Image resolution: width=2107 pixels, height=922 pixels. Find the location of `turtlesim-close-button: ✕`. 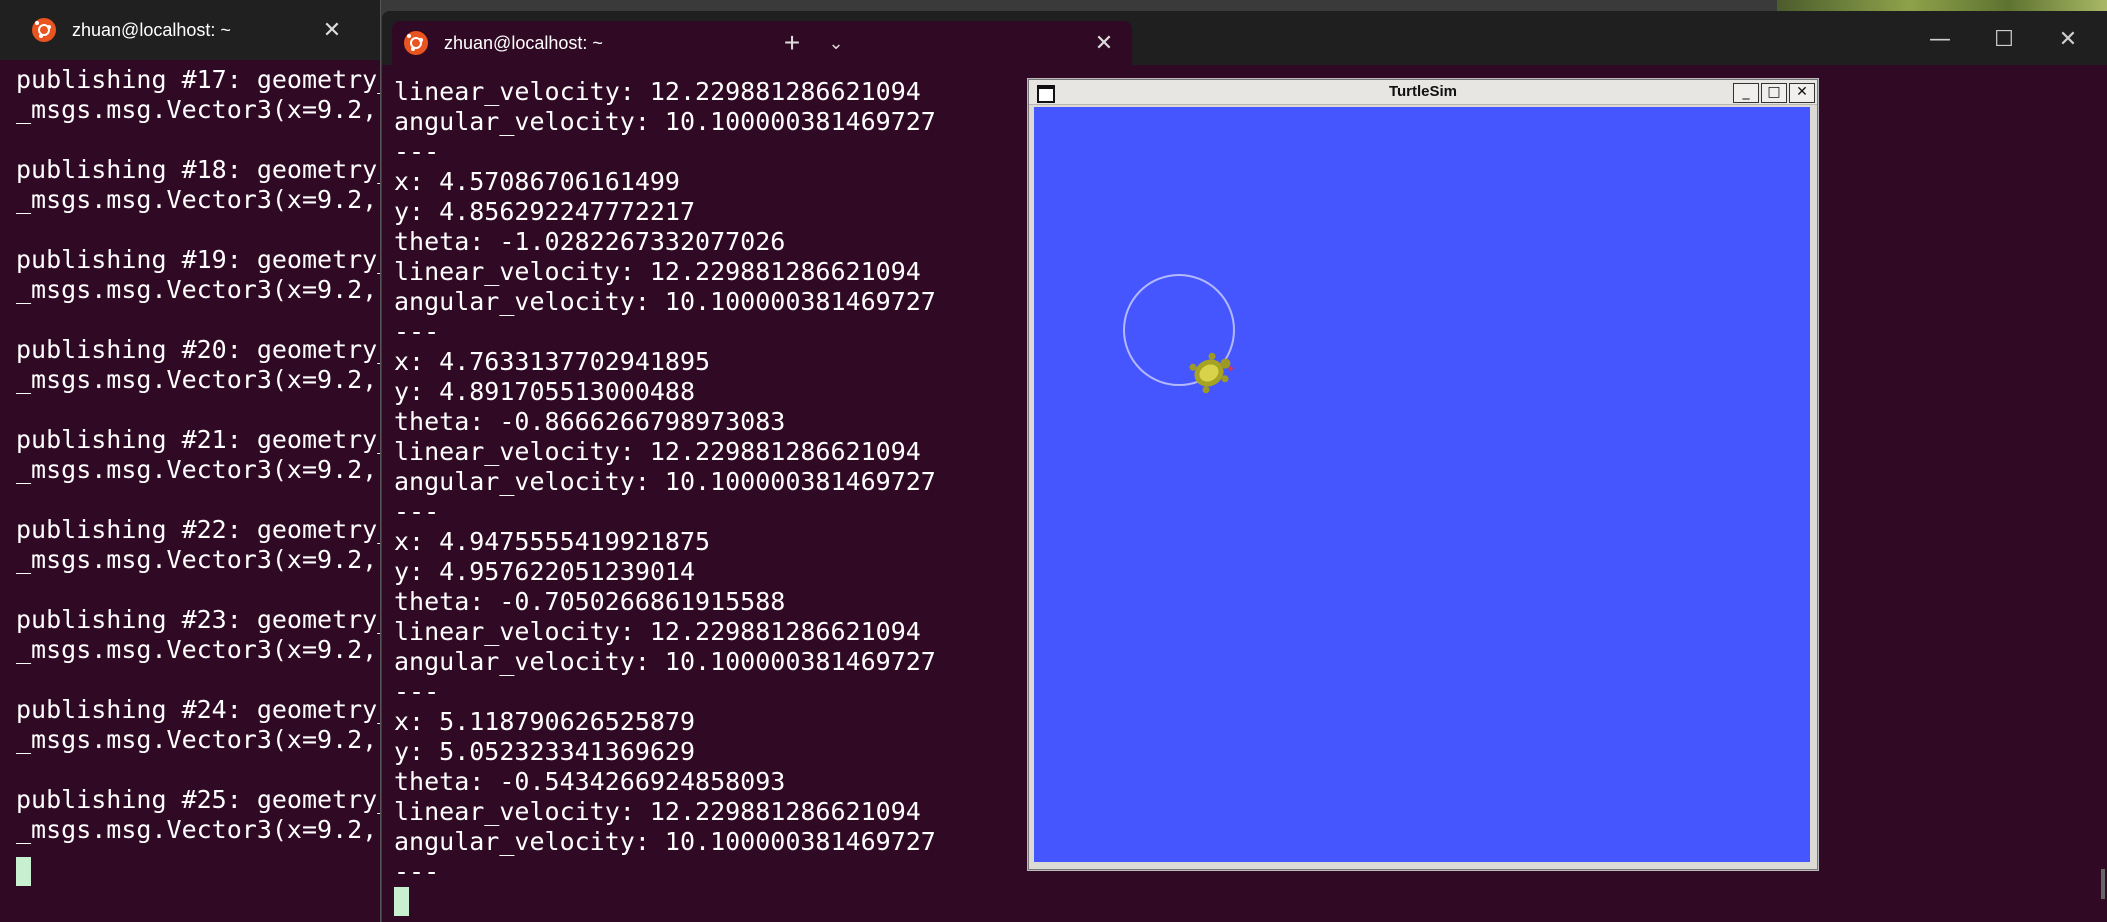

turtlesim-close-button: ✕ is located at coordinates (1802, 93).